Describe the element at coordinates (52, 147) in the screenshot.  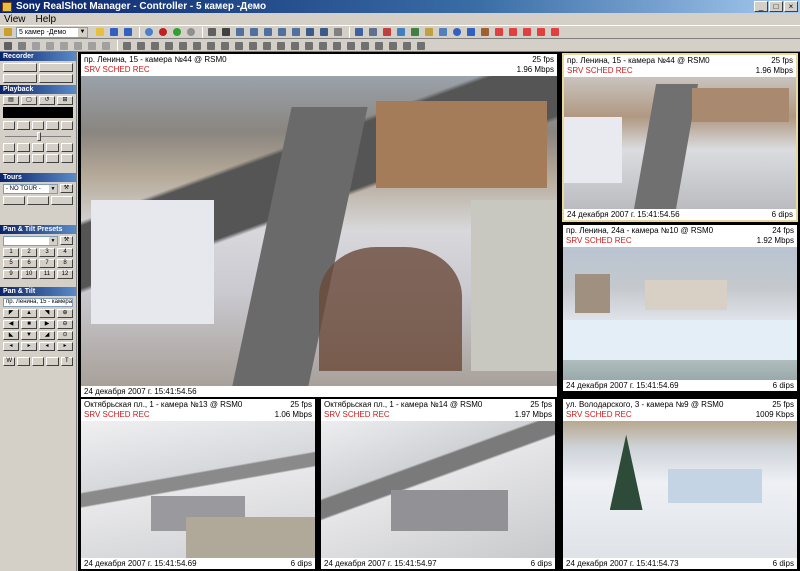
I see `playback-button-d` at that location.